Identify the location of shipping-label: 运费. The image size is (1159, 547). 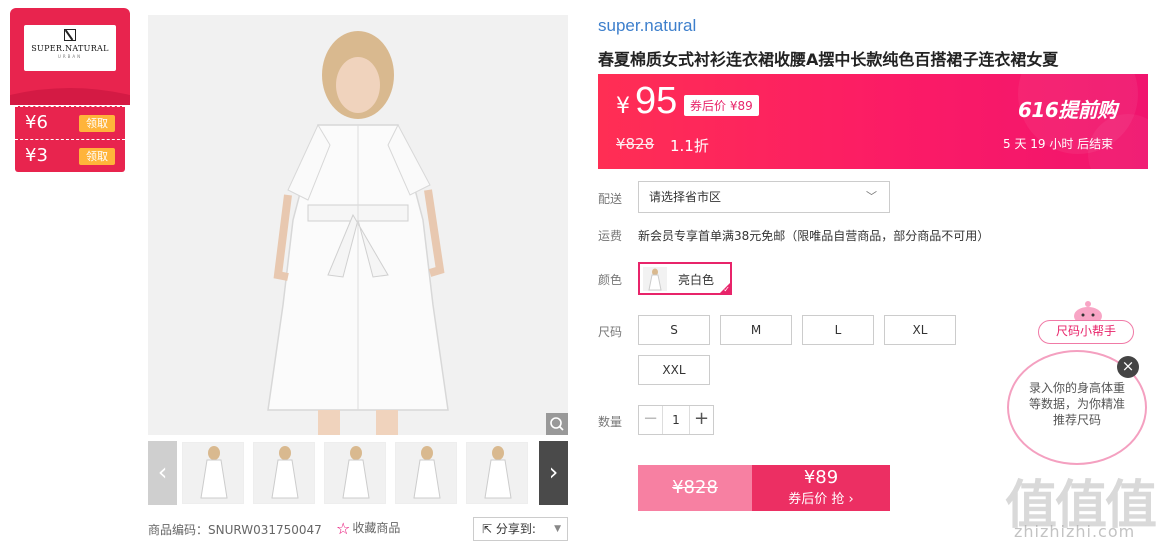
(610, 236).